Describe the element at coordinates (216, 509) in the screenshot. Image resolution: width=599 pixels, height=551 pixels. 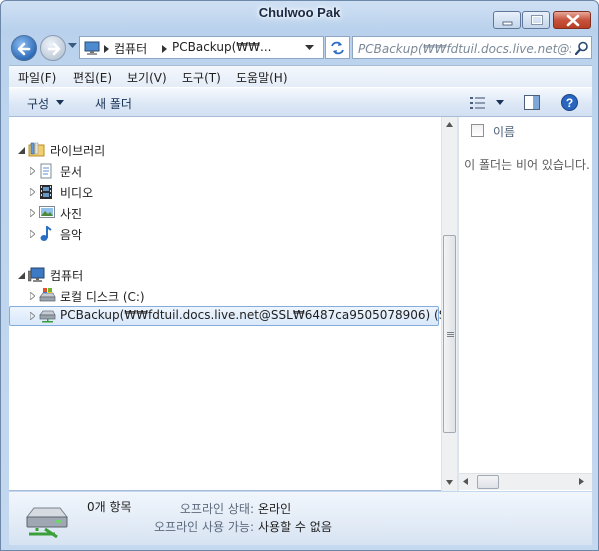
I see `offline-status-label: 오프라인 상태:` at that location.